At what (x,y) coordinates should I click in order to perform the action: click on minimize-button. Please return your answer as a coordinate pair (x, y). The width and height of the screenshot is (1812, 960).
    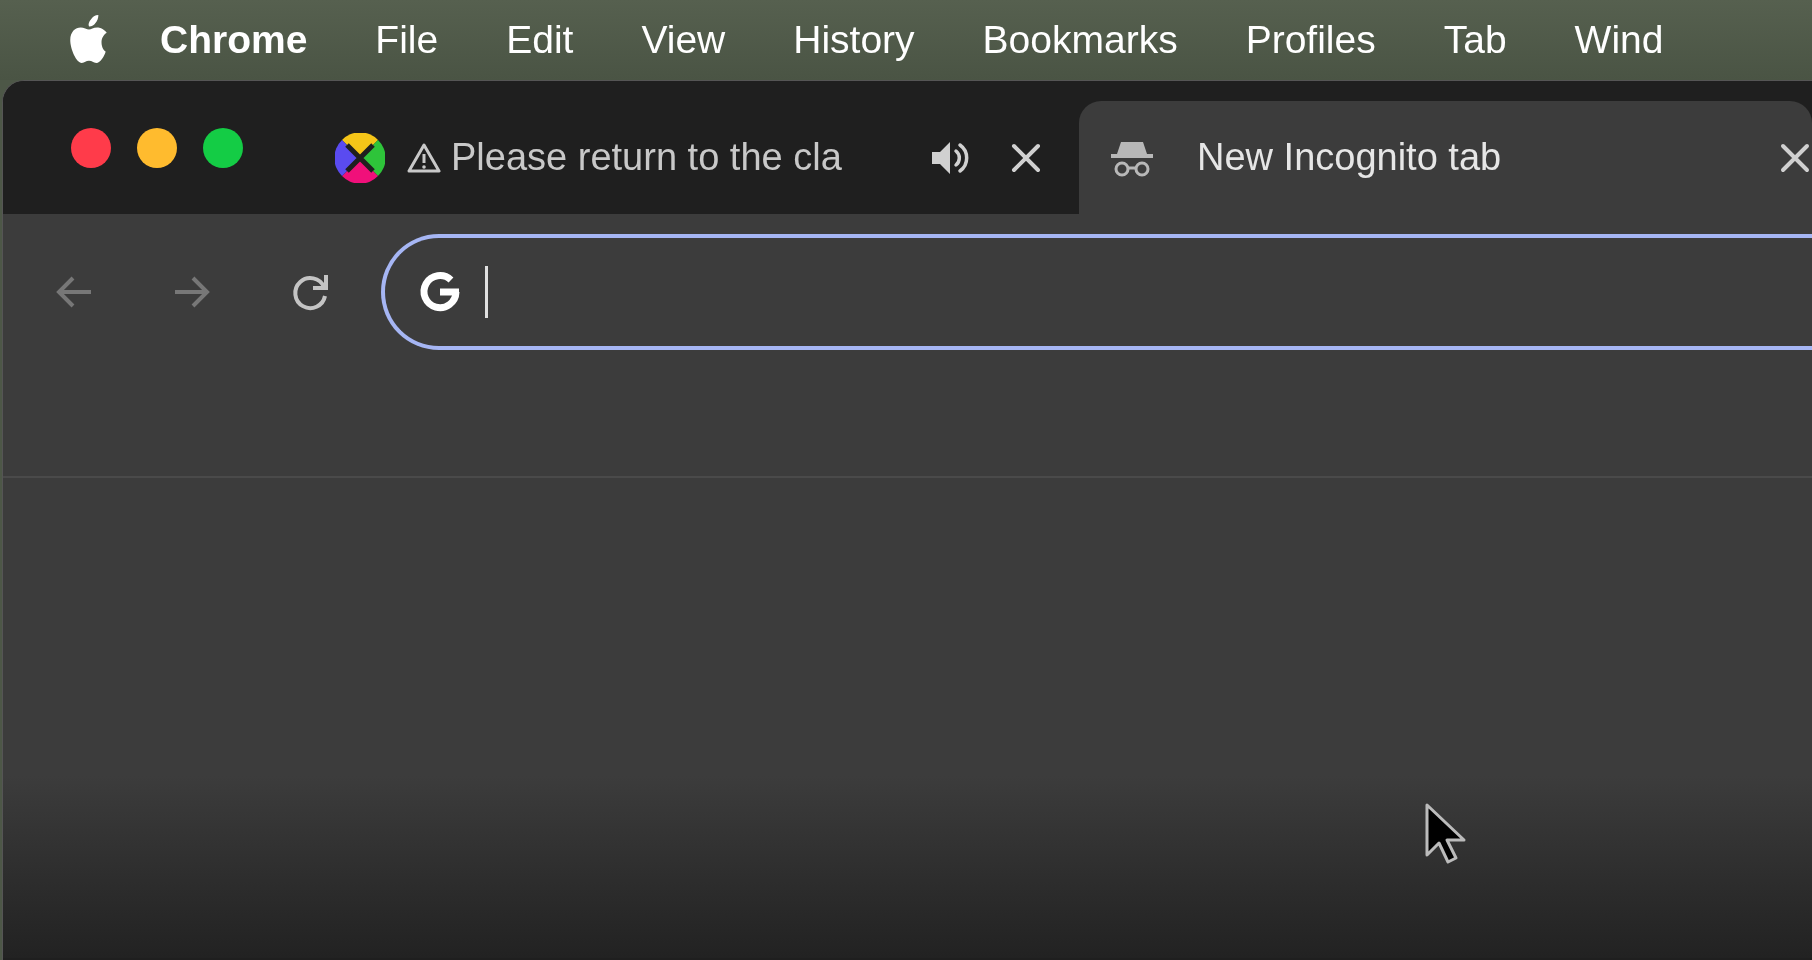
    Looking at the image, I should click on (157, 147).